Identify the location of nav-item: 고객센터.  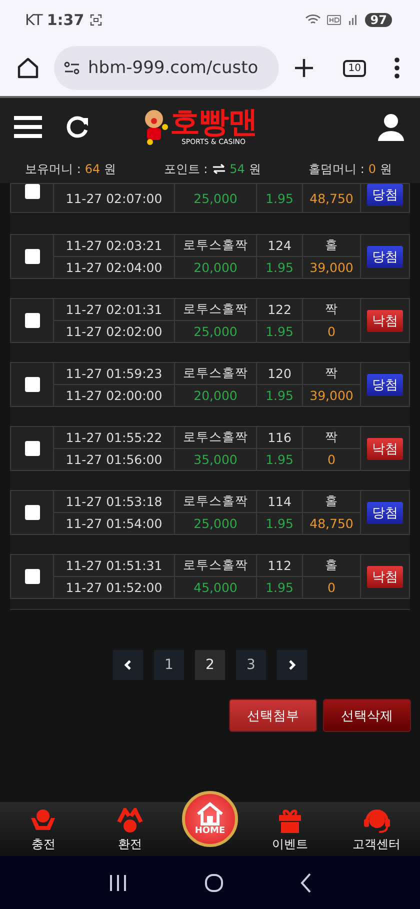
(377, 830).